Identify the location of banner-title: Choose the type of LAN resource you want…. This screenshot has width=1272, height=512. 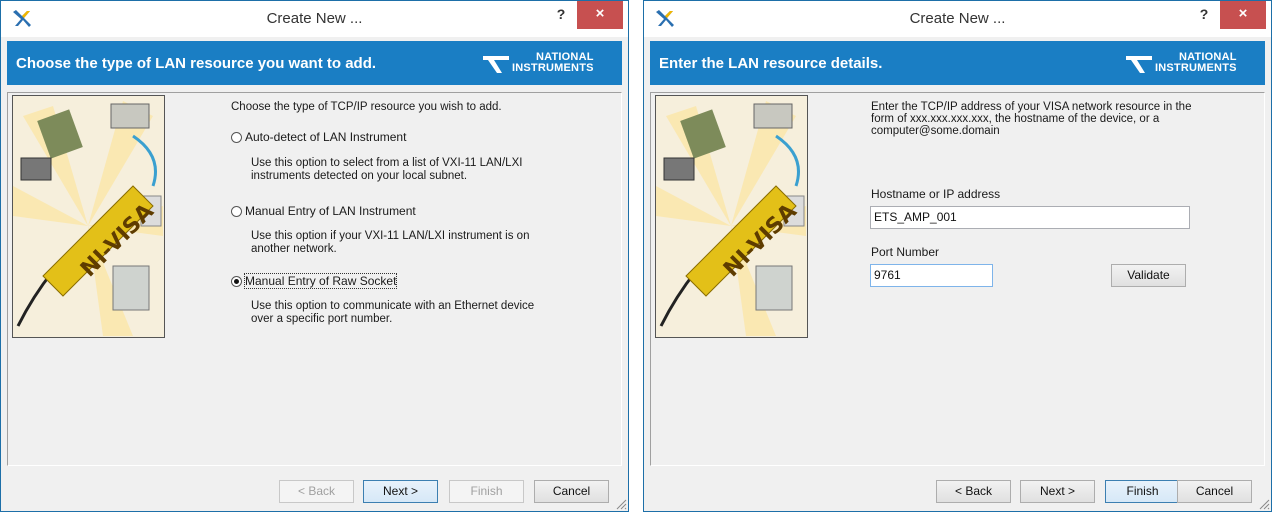
(196, 63).